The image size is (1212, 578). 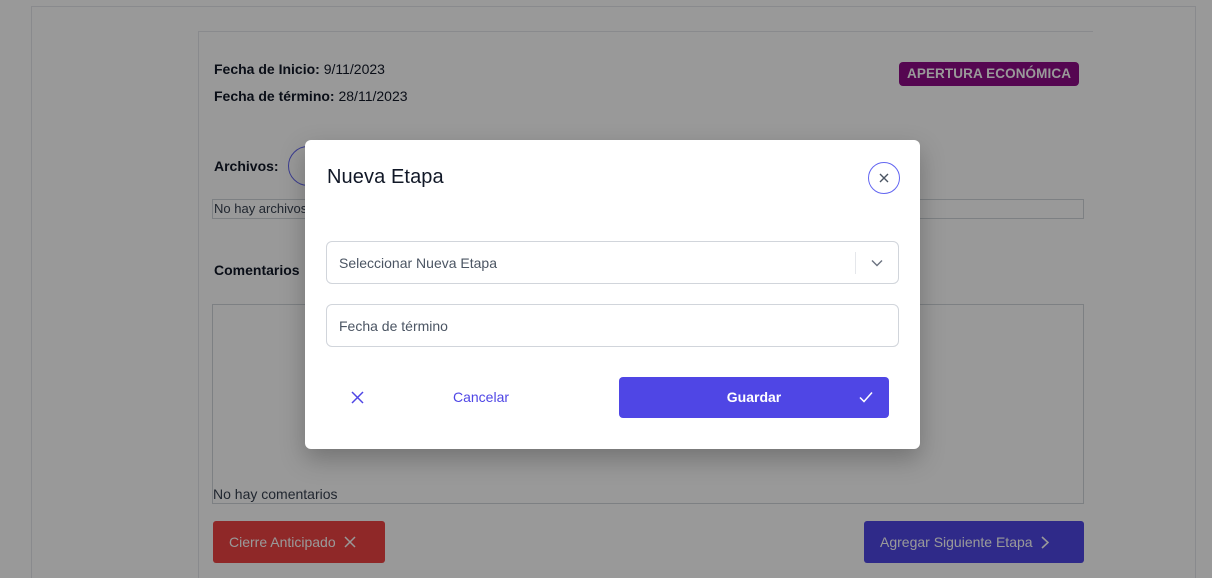 What do you see at coordinates (385, 177) in the screenshot?
I see `modal-title: Nueva Etapa` at bounding box center [385, 177].